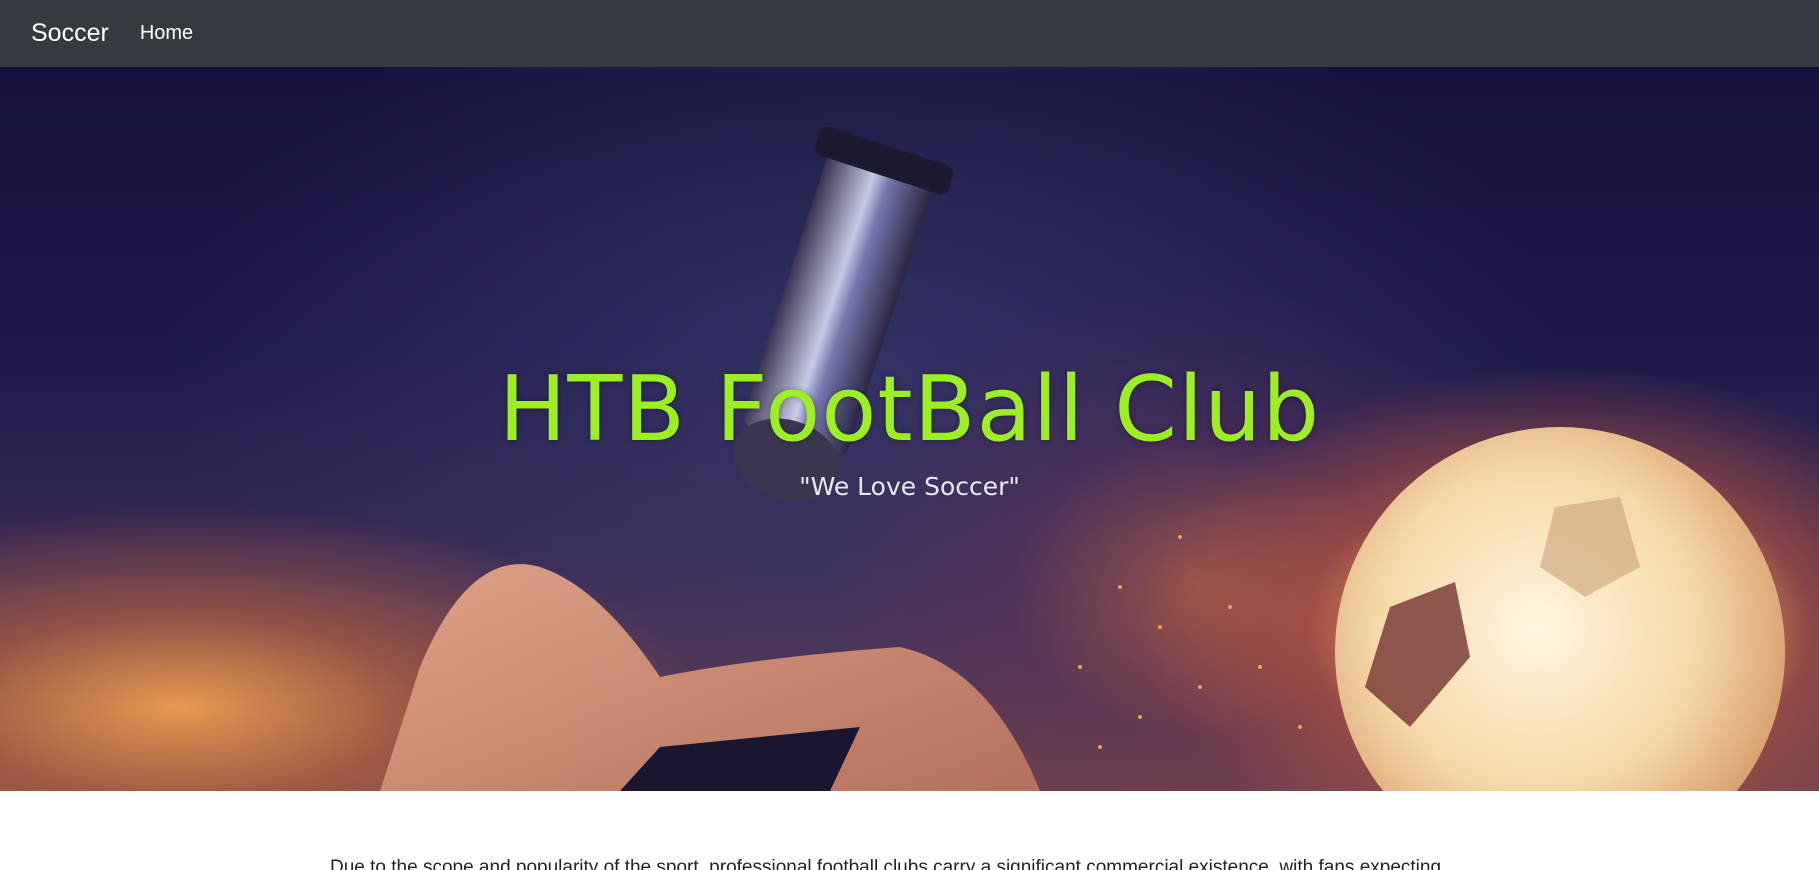  Describe the element at coordinates (70, 33) in the screenshot. I see `brand-logo: Soccer` at that location.